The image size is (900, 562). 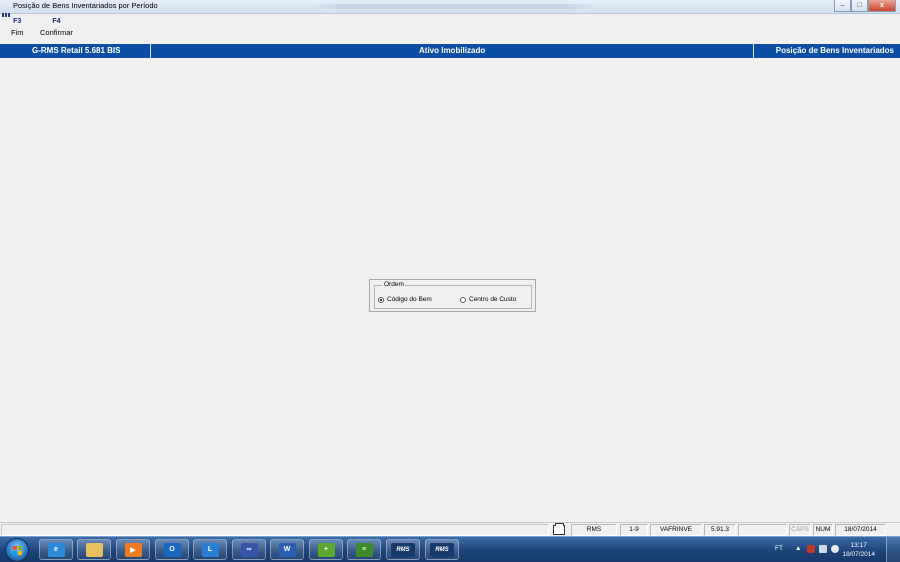 I want to click on radio-label: Centro de Custo, so click(x=493, y=299).